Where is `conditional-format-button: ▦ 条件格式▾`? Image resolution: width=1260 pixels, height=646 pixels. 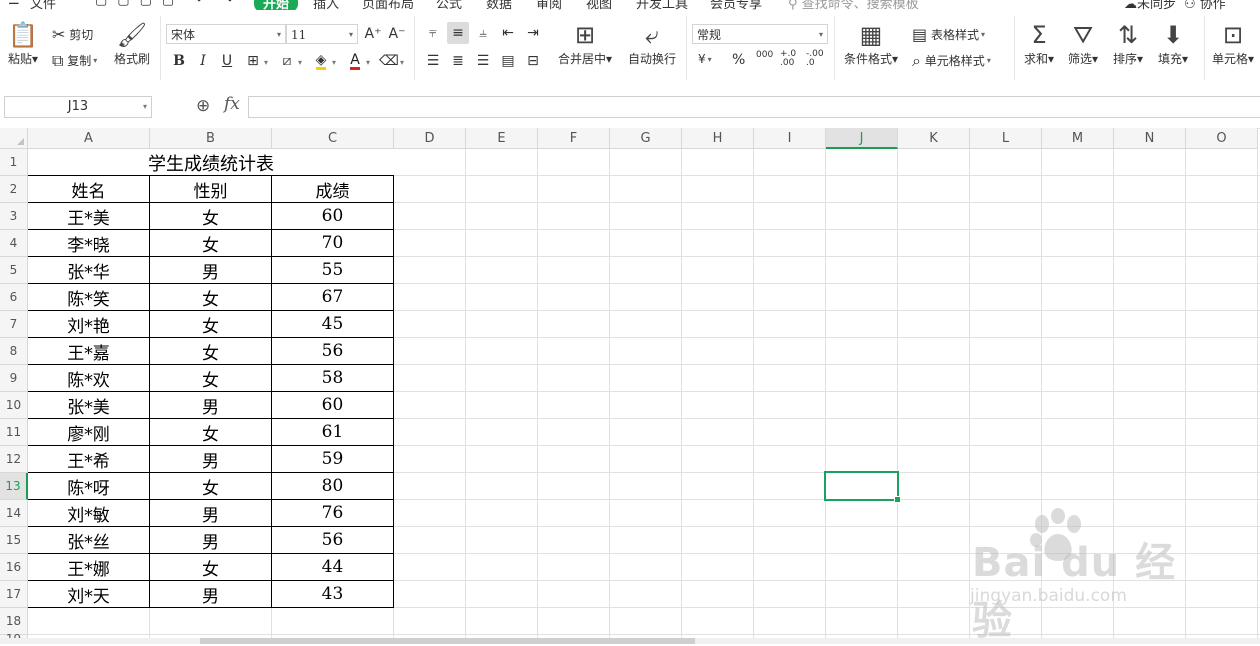
conditional-format-button: ▦ 条件格式▾ is located at coordinates (871, 44).